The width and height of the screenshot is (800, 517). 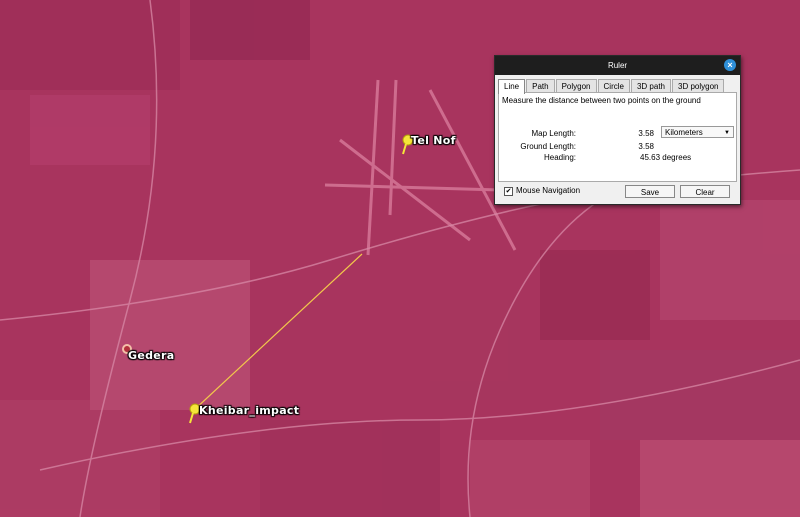 I want to click on tab-polygon: Polygon, so click(x=576, y=86).